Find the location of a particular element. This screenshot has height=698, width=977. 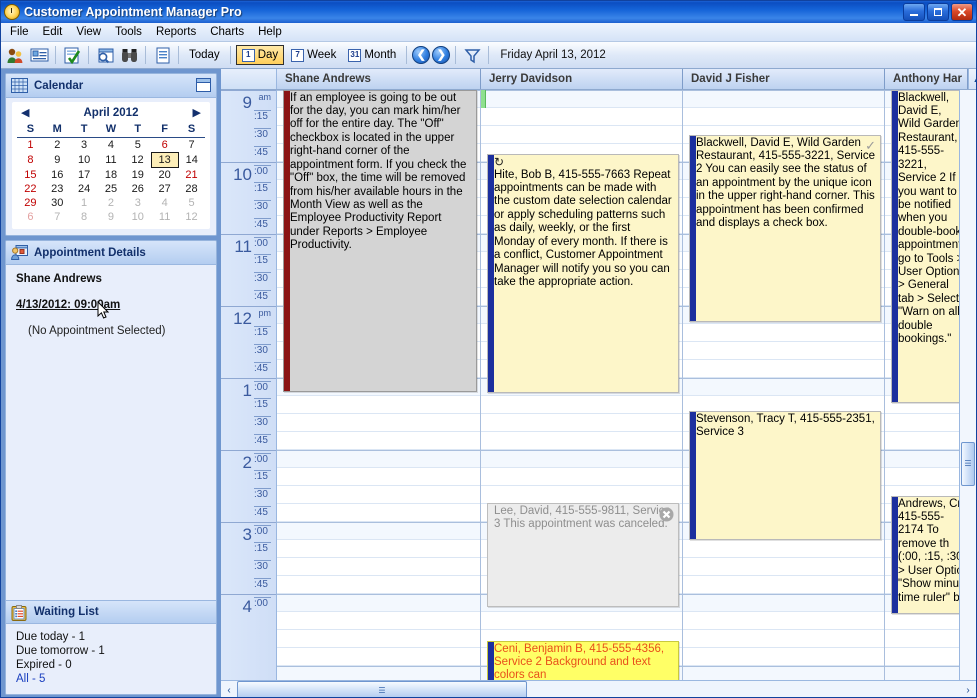

month-view-button: 31 Month is located at coordinates (372, 55).